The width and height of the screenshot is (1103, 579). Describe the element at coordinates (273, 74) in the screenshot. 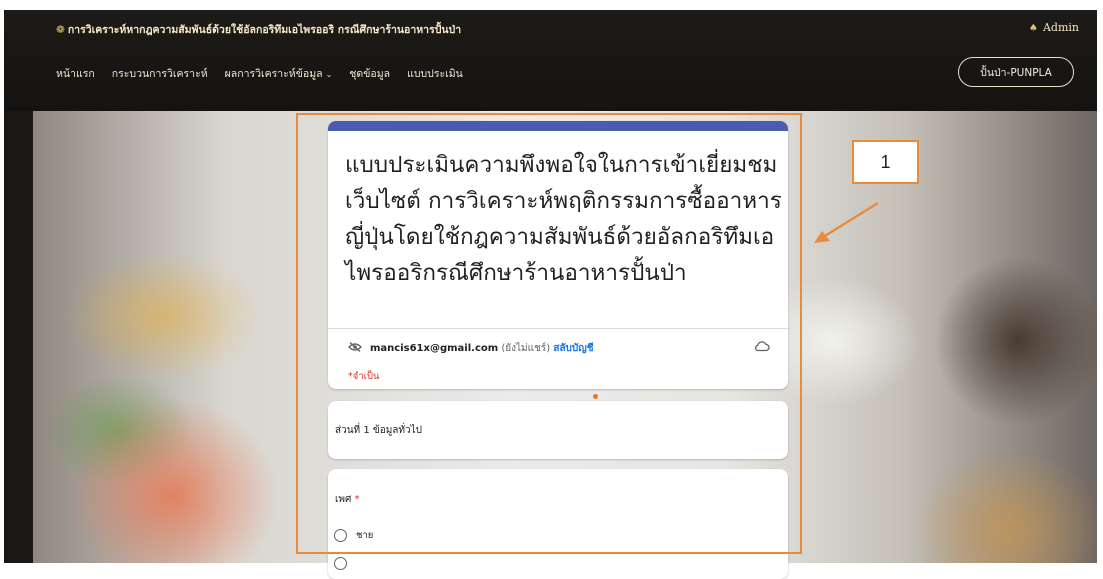

I see `nav-item-results-label: ผลการวิเคราะห์ข้อมูล` at that location.